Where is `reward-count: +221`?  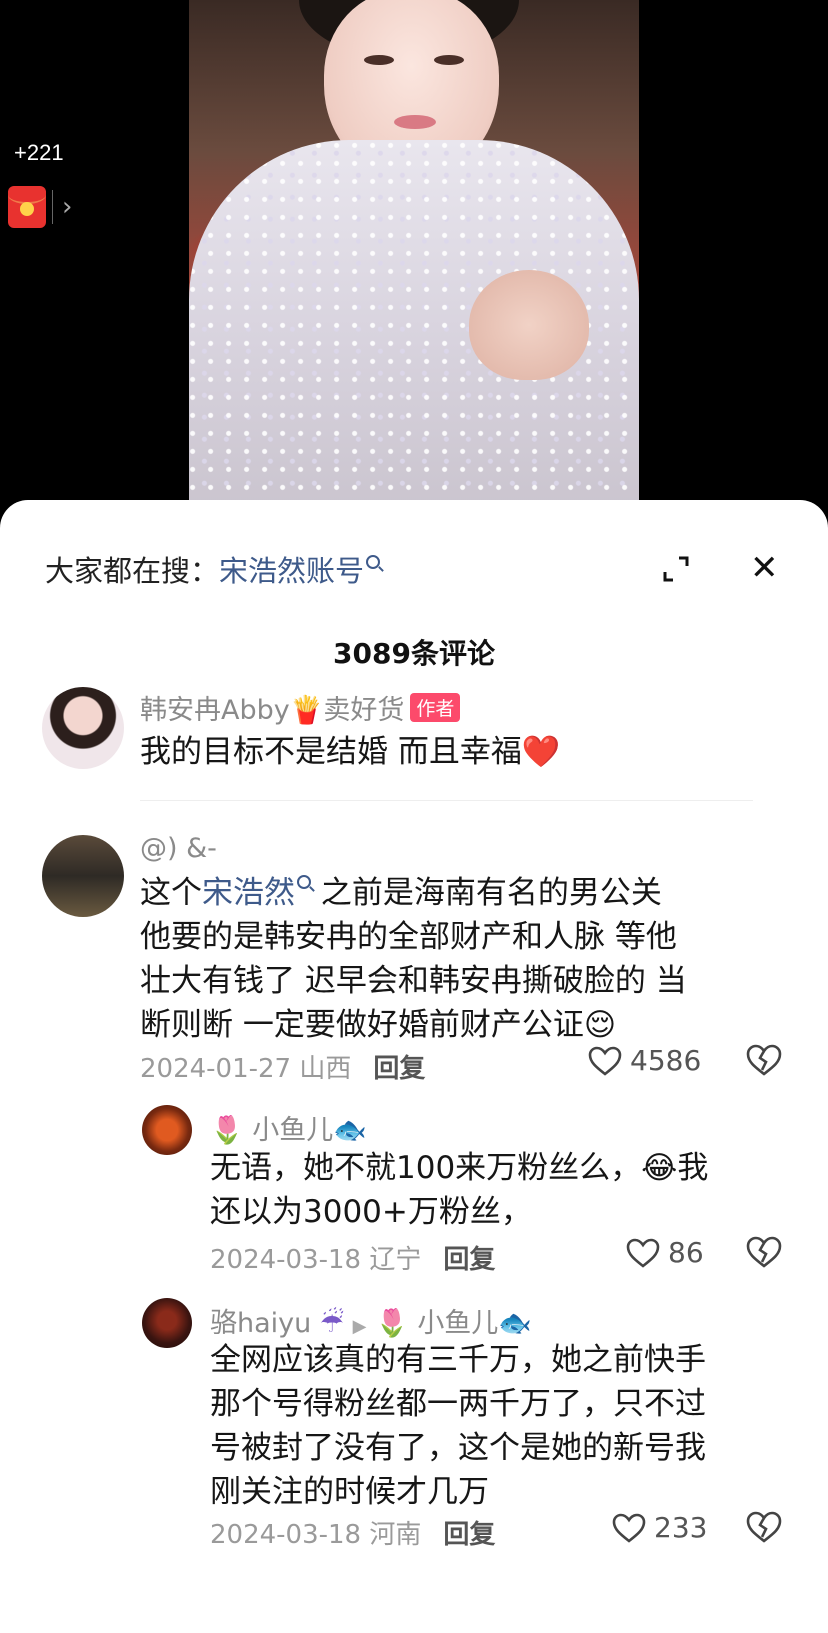 reward-count: +221 is located at coordinates (39, 152).